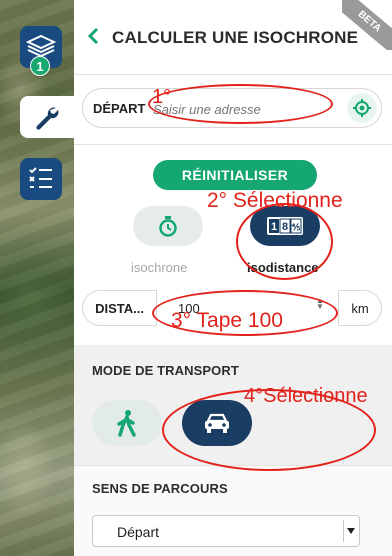  I want to click on direction-select: Départ, so click(226, 531).